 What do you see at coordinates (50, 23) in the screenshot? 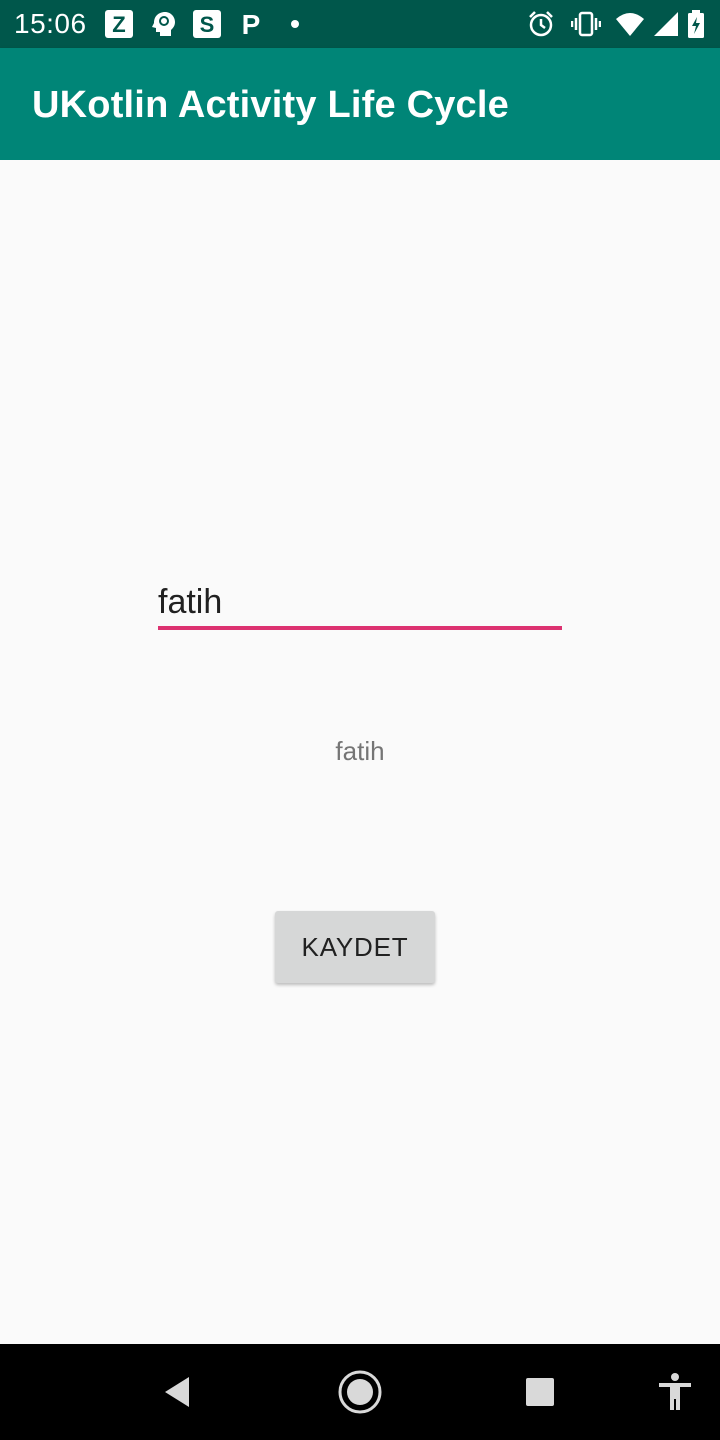
I see `status-time: 15:06` at bounding box center [50, 23].